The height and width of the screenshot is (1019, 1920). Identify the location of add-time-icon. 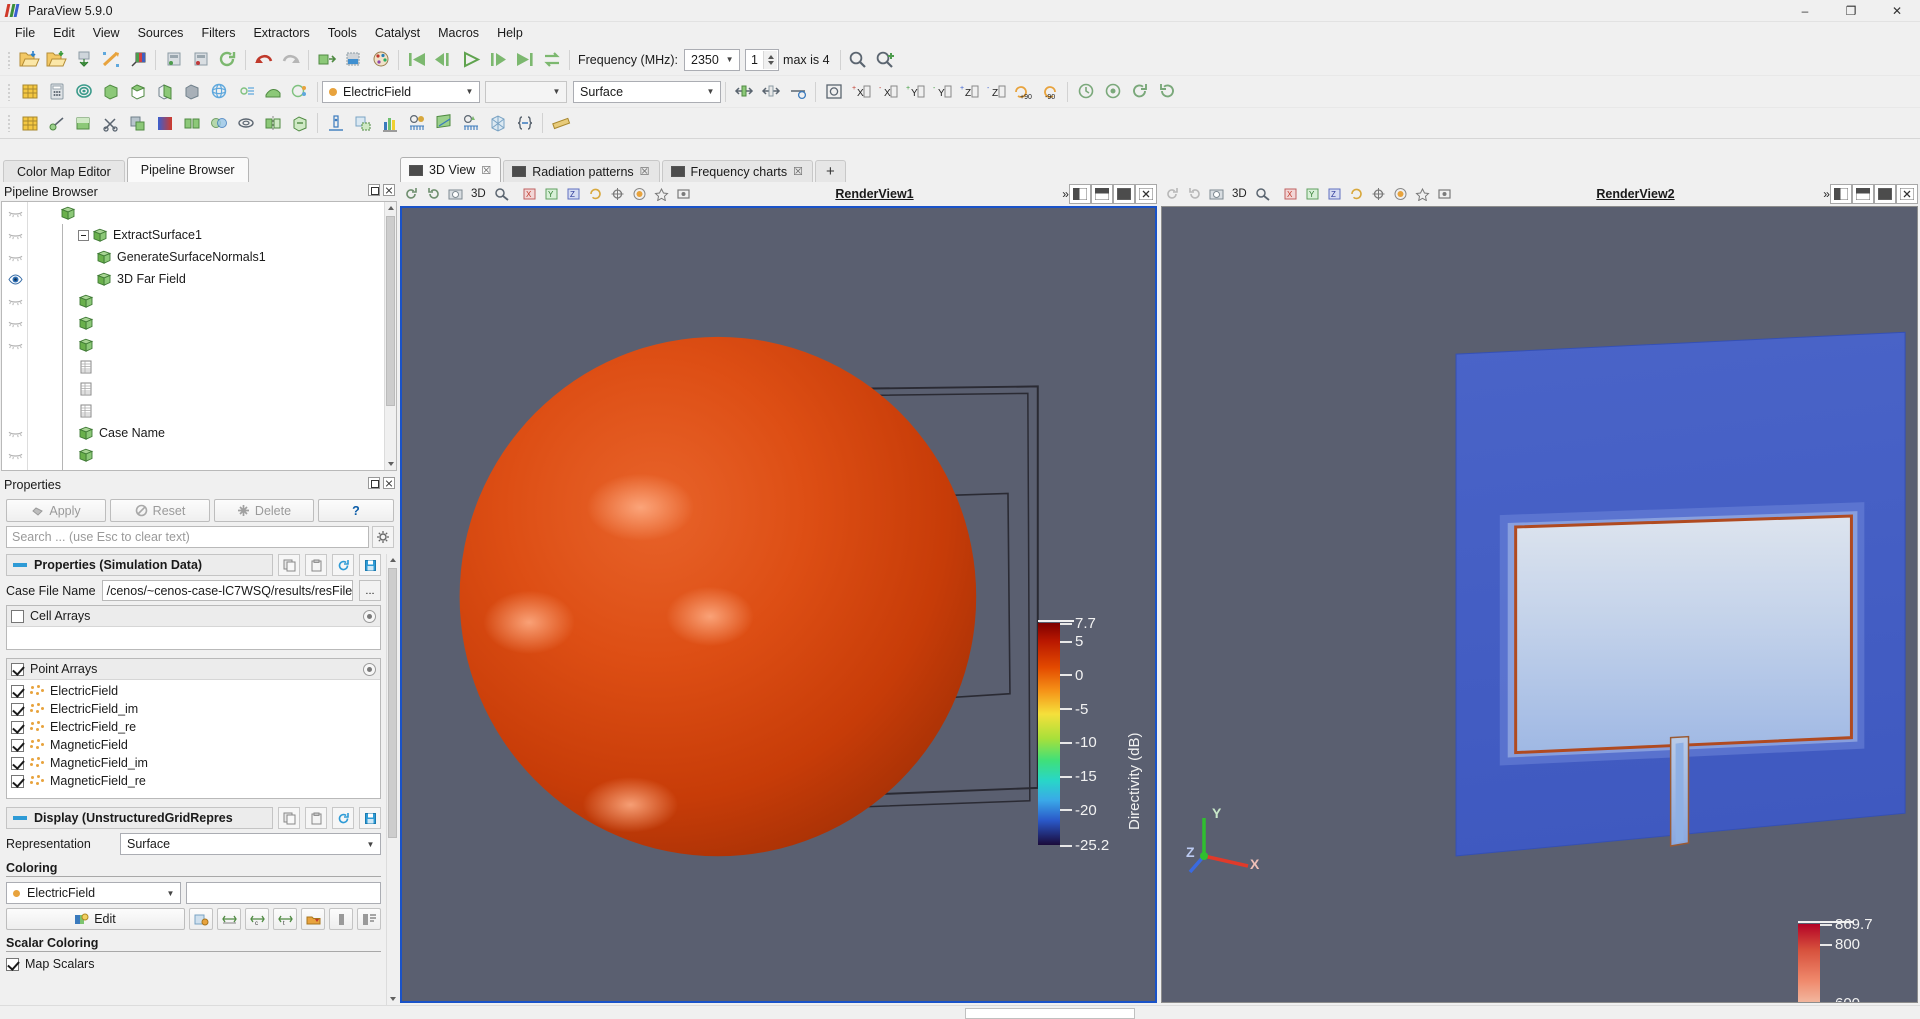
(885, 59).